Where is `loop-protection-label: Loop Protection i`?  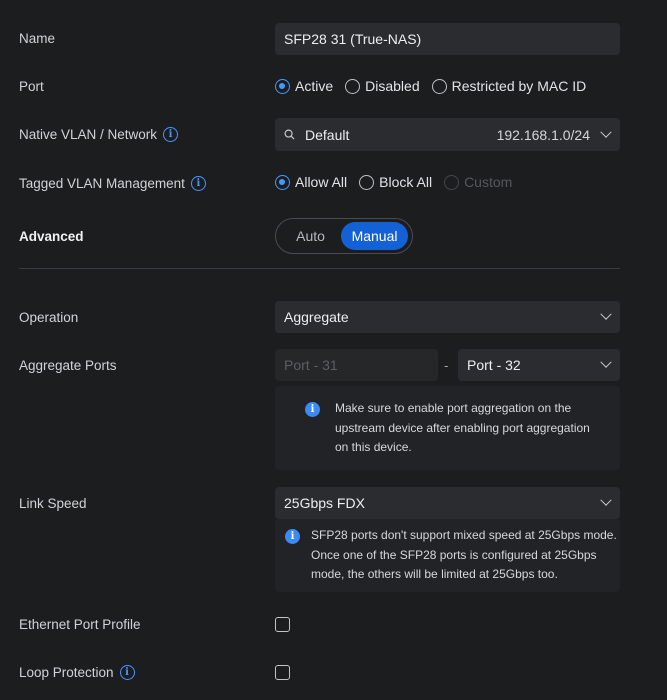
loop-protection-label: Loop Protection i is located at coordinates (77, 672).